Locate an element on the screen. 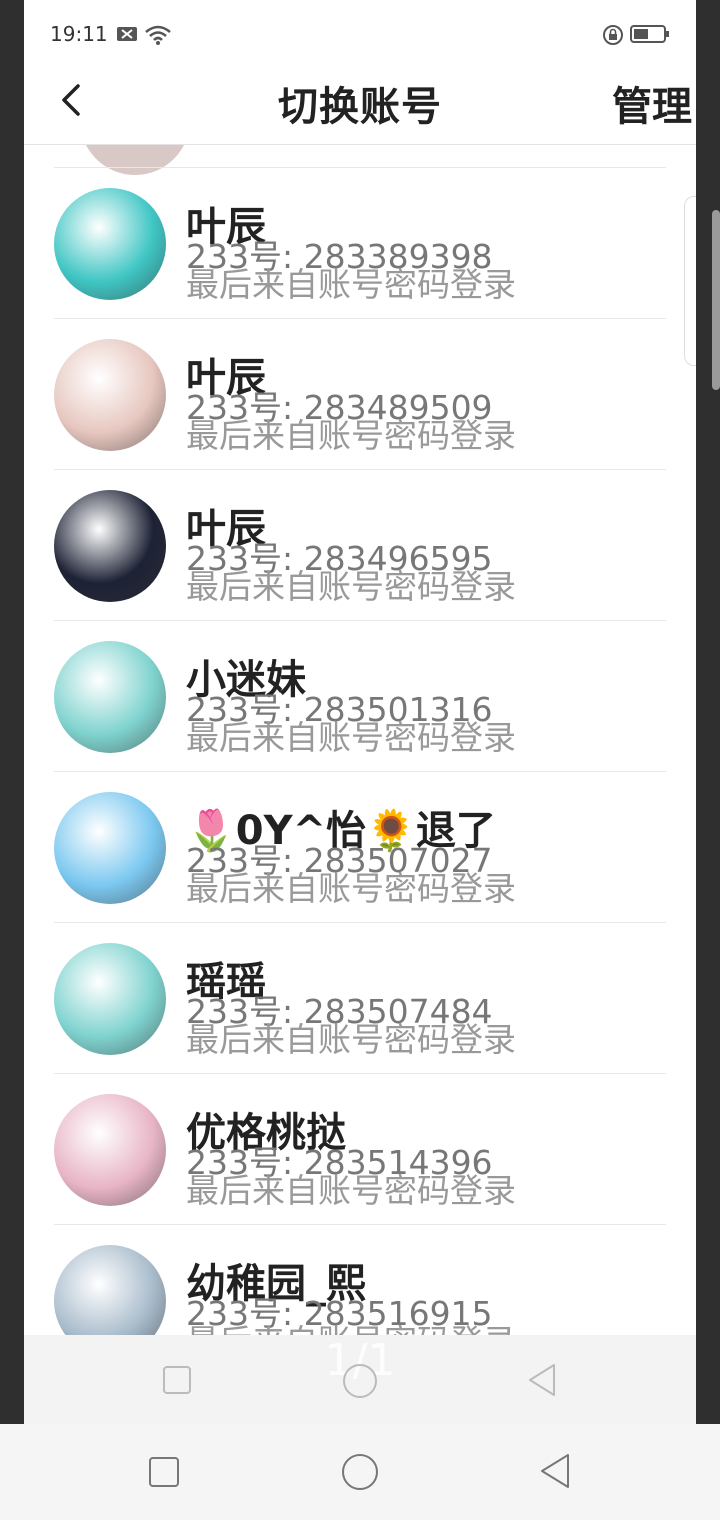 The height and width of the screenshot is (1520, 720). back-icon is located at coordinates (555, 1471).